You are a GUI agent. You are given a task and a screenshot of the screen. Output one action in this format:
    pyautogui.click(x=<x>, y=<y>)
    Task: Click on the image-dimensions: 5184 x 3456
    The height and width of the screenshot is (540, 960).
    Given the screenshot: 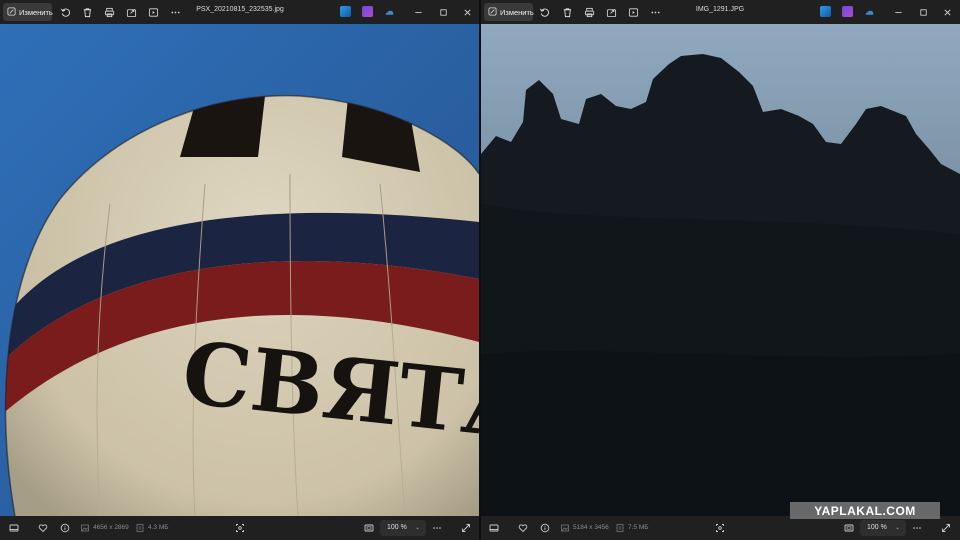 What is the action you would take?
    pyautogui.click(x=591, y=527)
    